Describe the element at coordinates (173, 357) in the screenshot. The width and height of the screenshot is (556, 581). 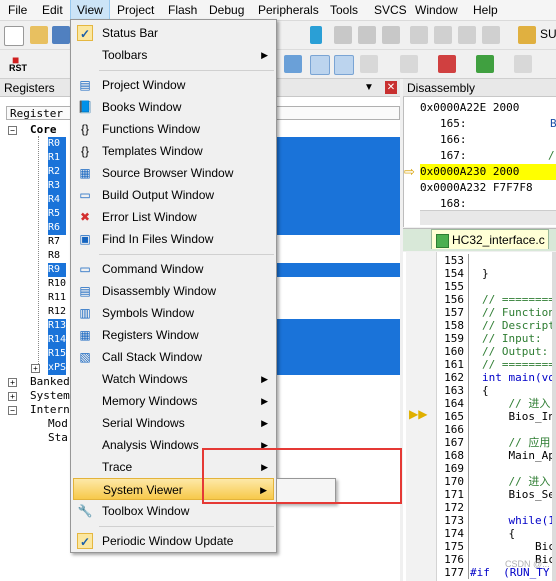
I see `menu-item-call-stack-window: ▧ Call Stack Window` at that location.